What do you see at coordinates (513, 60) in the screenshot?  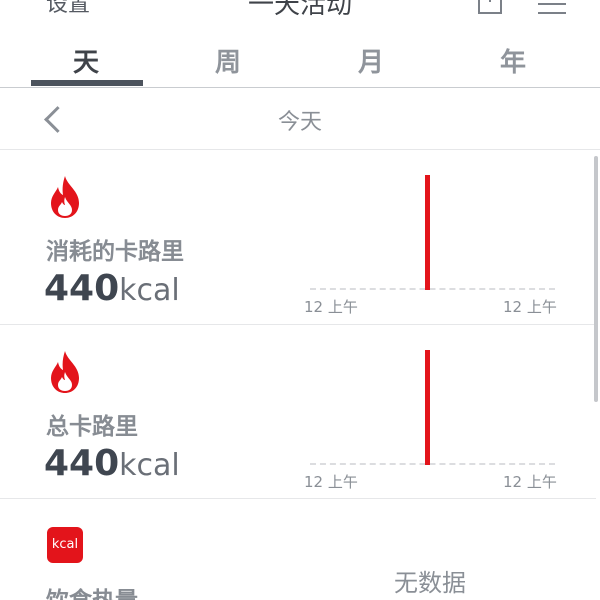 I see `tab-year: 年` at bounding box center [513, 60].